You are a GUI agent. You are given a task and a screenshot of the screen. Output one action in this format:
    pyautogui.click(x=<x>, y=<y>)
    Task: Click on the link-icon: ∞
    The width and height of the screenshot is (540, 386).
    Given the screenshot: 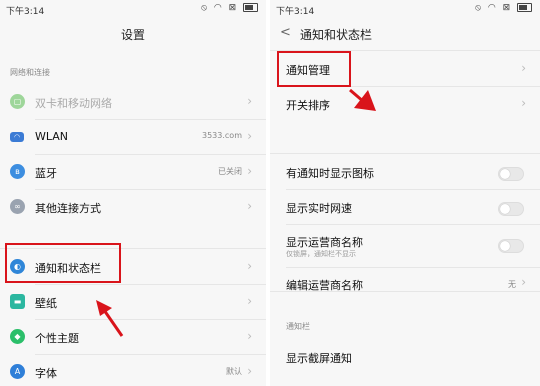 What is the action you would take?
    pyautogui.click(x=17, y=206)
    